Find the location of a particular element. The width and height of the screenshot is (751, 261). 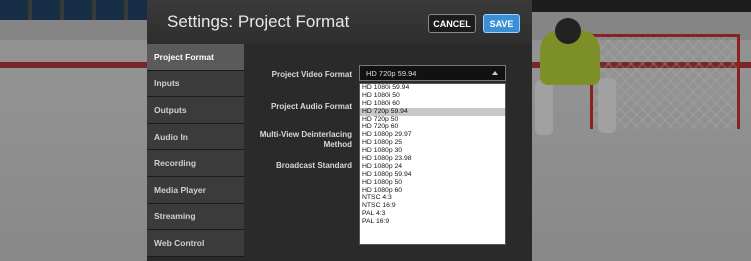

broadcast-standard-label: Broadcast Standard is located at coordinates (313, 165).